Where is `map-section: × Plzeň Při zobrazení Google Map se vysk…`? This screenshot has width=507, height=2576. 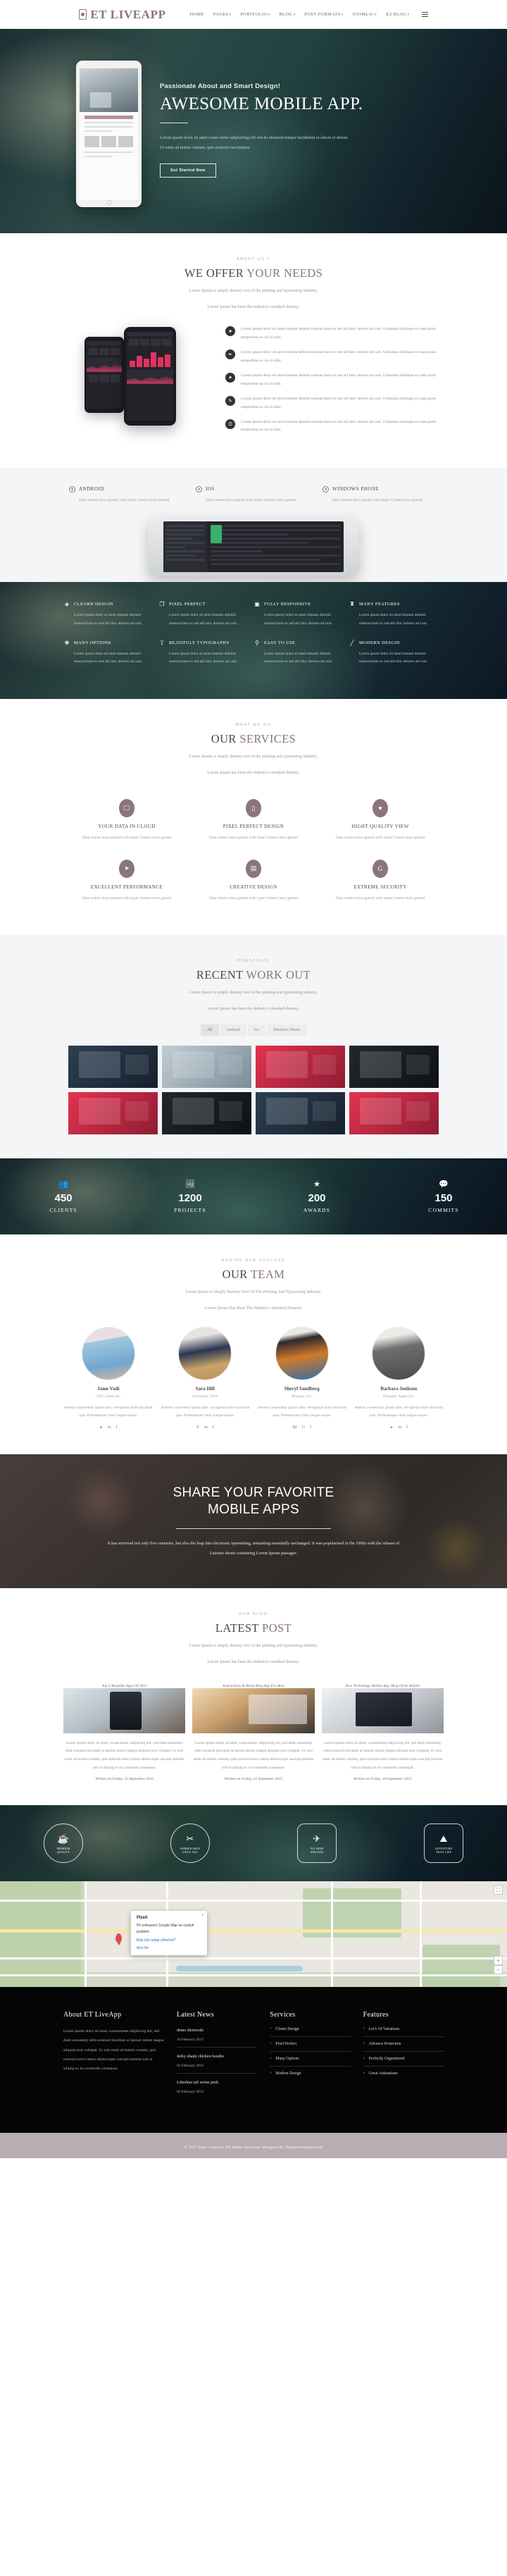
map-section: × Plzeň Při zobrazení Google Map se vysk… is located at coordinates (254, 1934).